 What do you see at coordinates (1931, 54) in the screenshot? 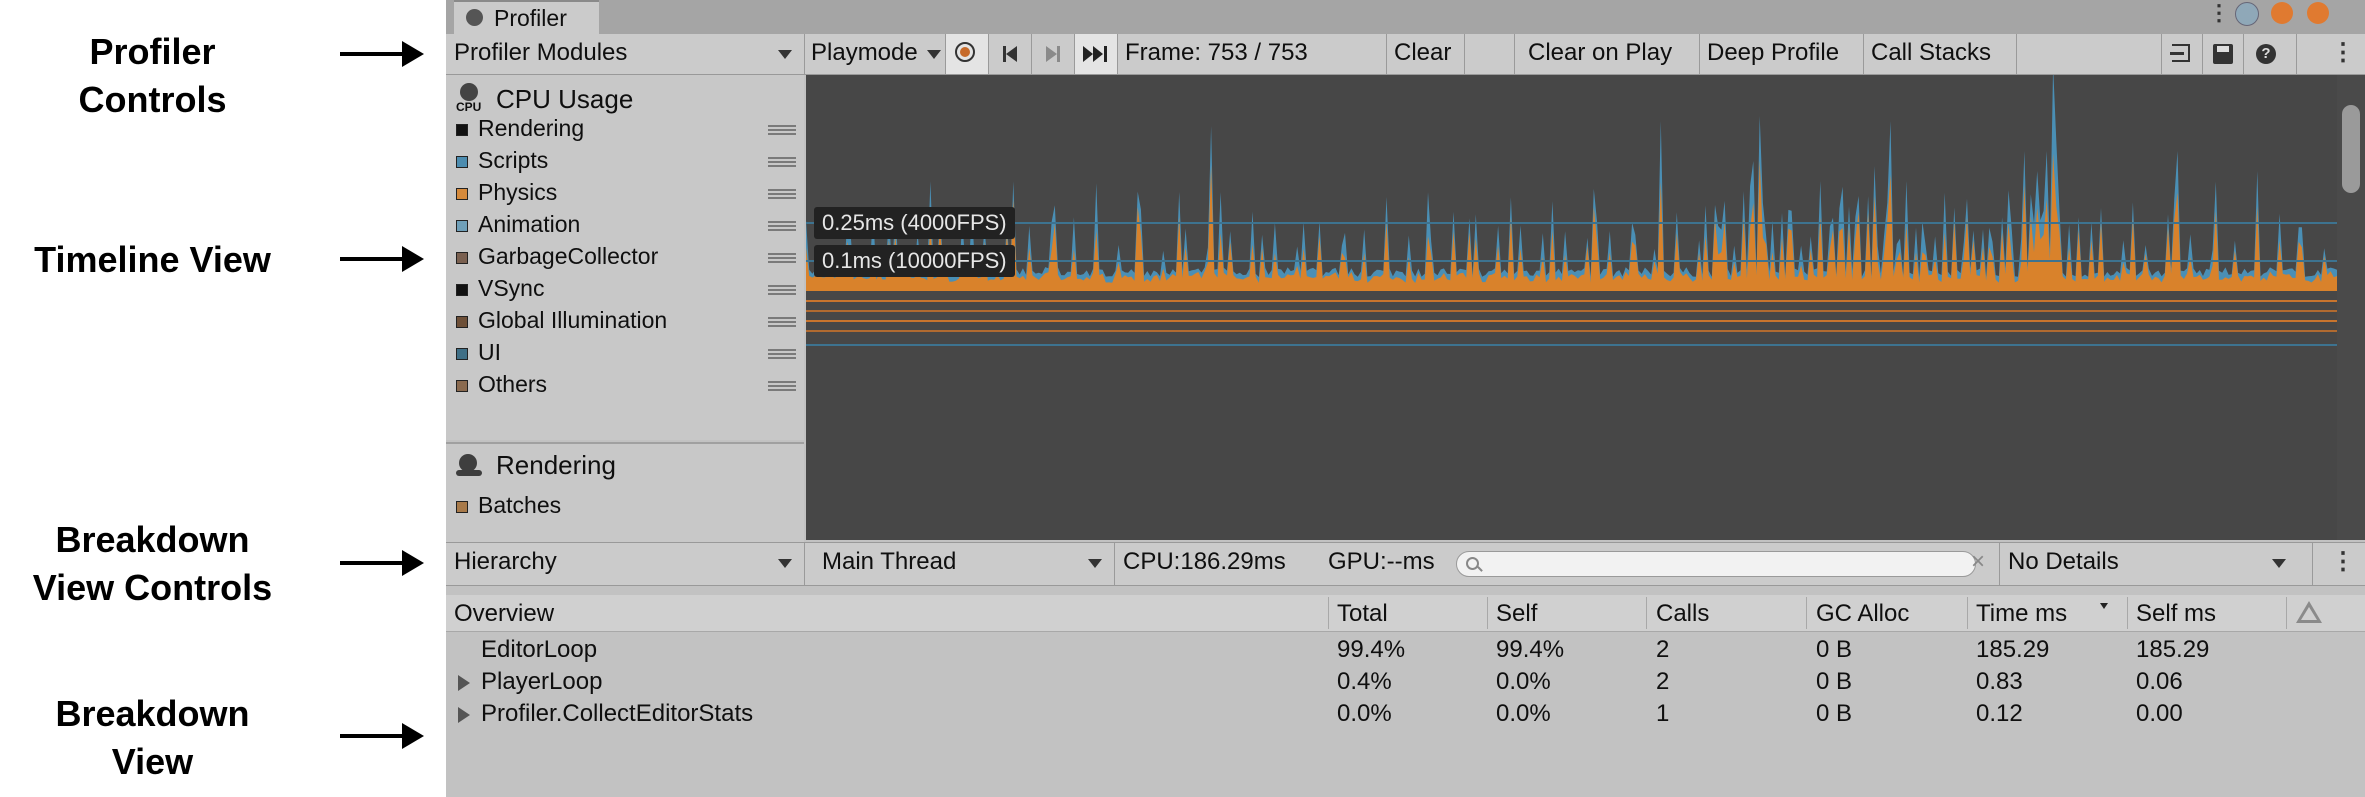
I see `call-stacks-toggle: Call Stacks` at bounding box center [1931, 54].